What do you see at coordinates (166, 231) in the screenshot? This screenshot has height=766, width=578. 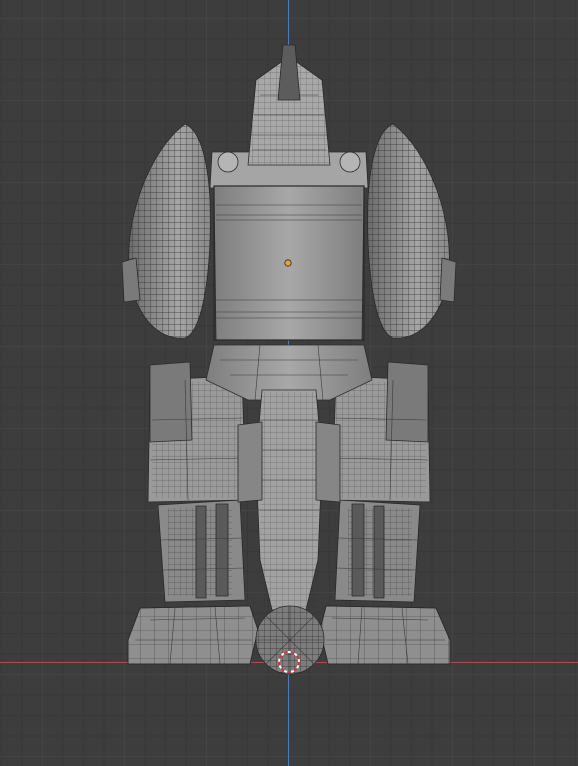 I see `left-pod` at bounding box center [166, 231].